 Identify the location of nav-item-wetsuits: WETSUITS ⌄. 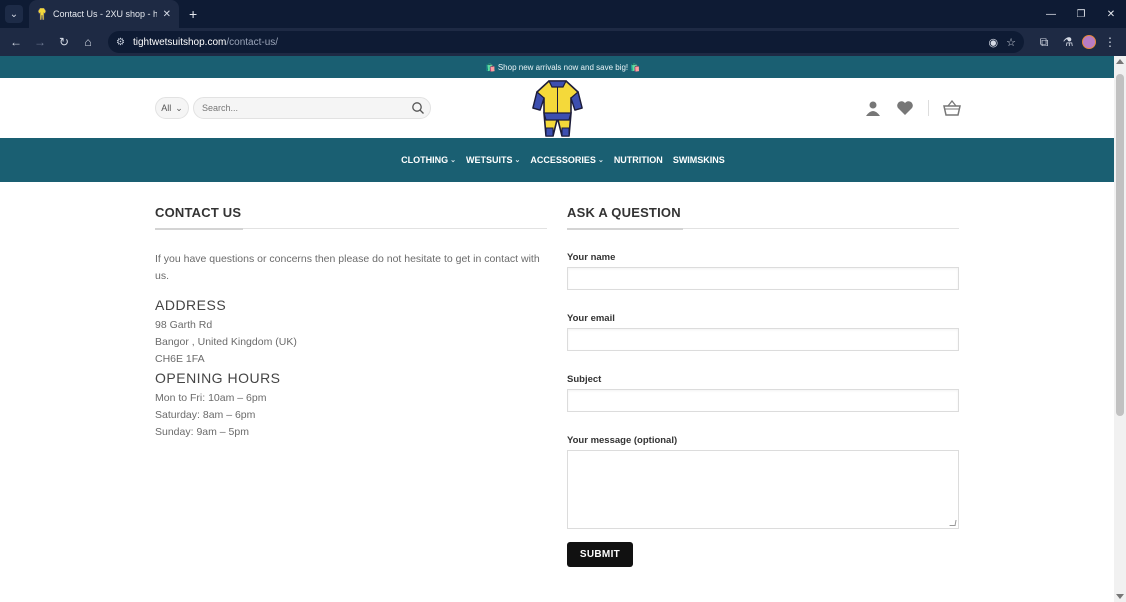
(493, 160).